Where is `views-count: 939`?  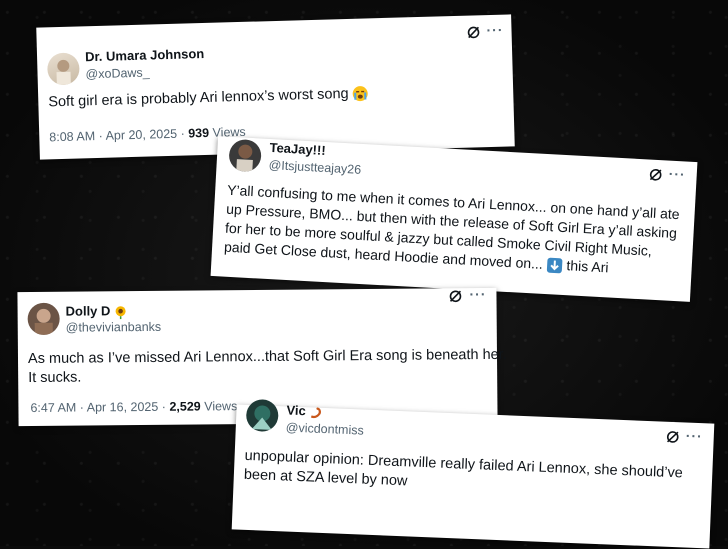
views-count: 939 is located at coordinates (199, 133).